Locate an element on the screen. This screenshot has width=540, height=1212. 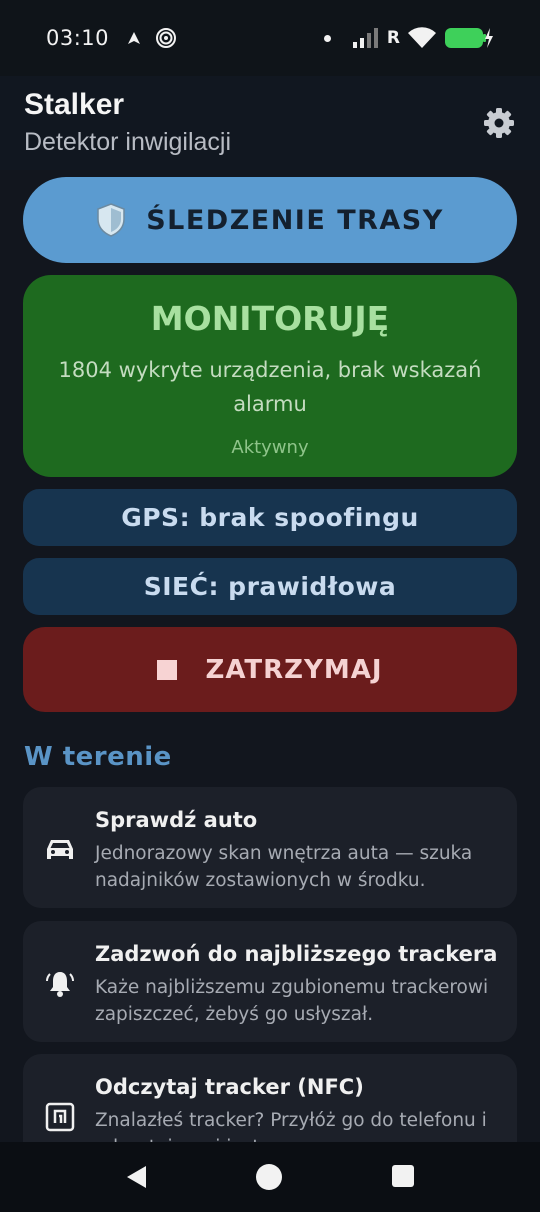
spiral-notification-icon is located at coordinates (166, 38).